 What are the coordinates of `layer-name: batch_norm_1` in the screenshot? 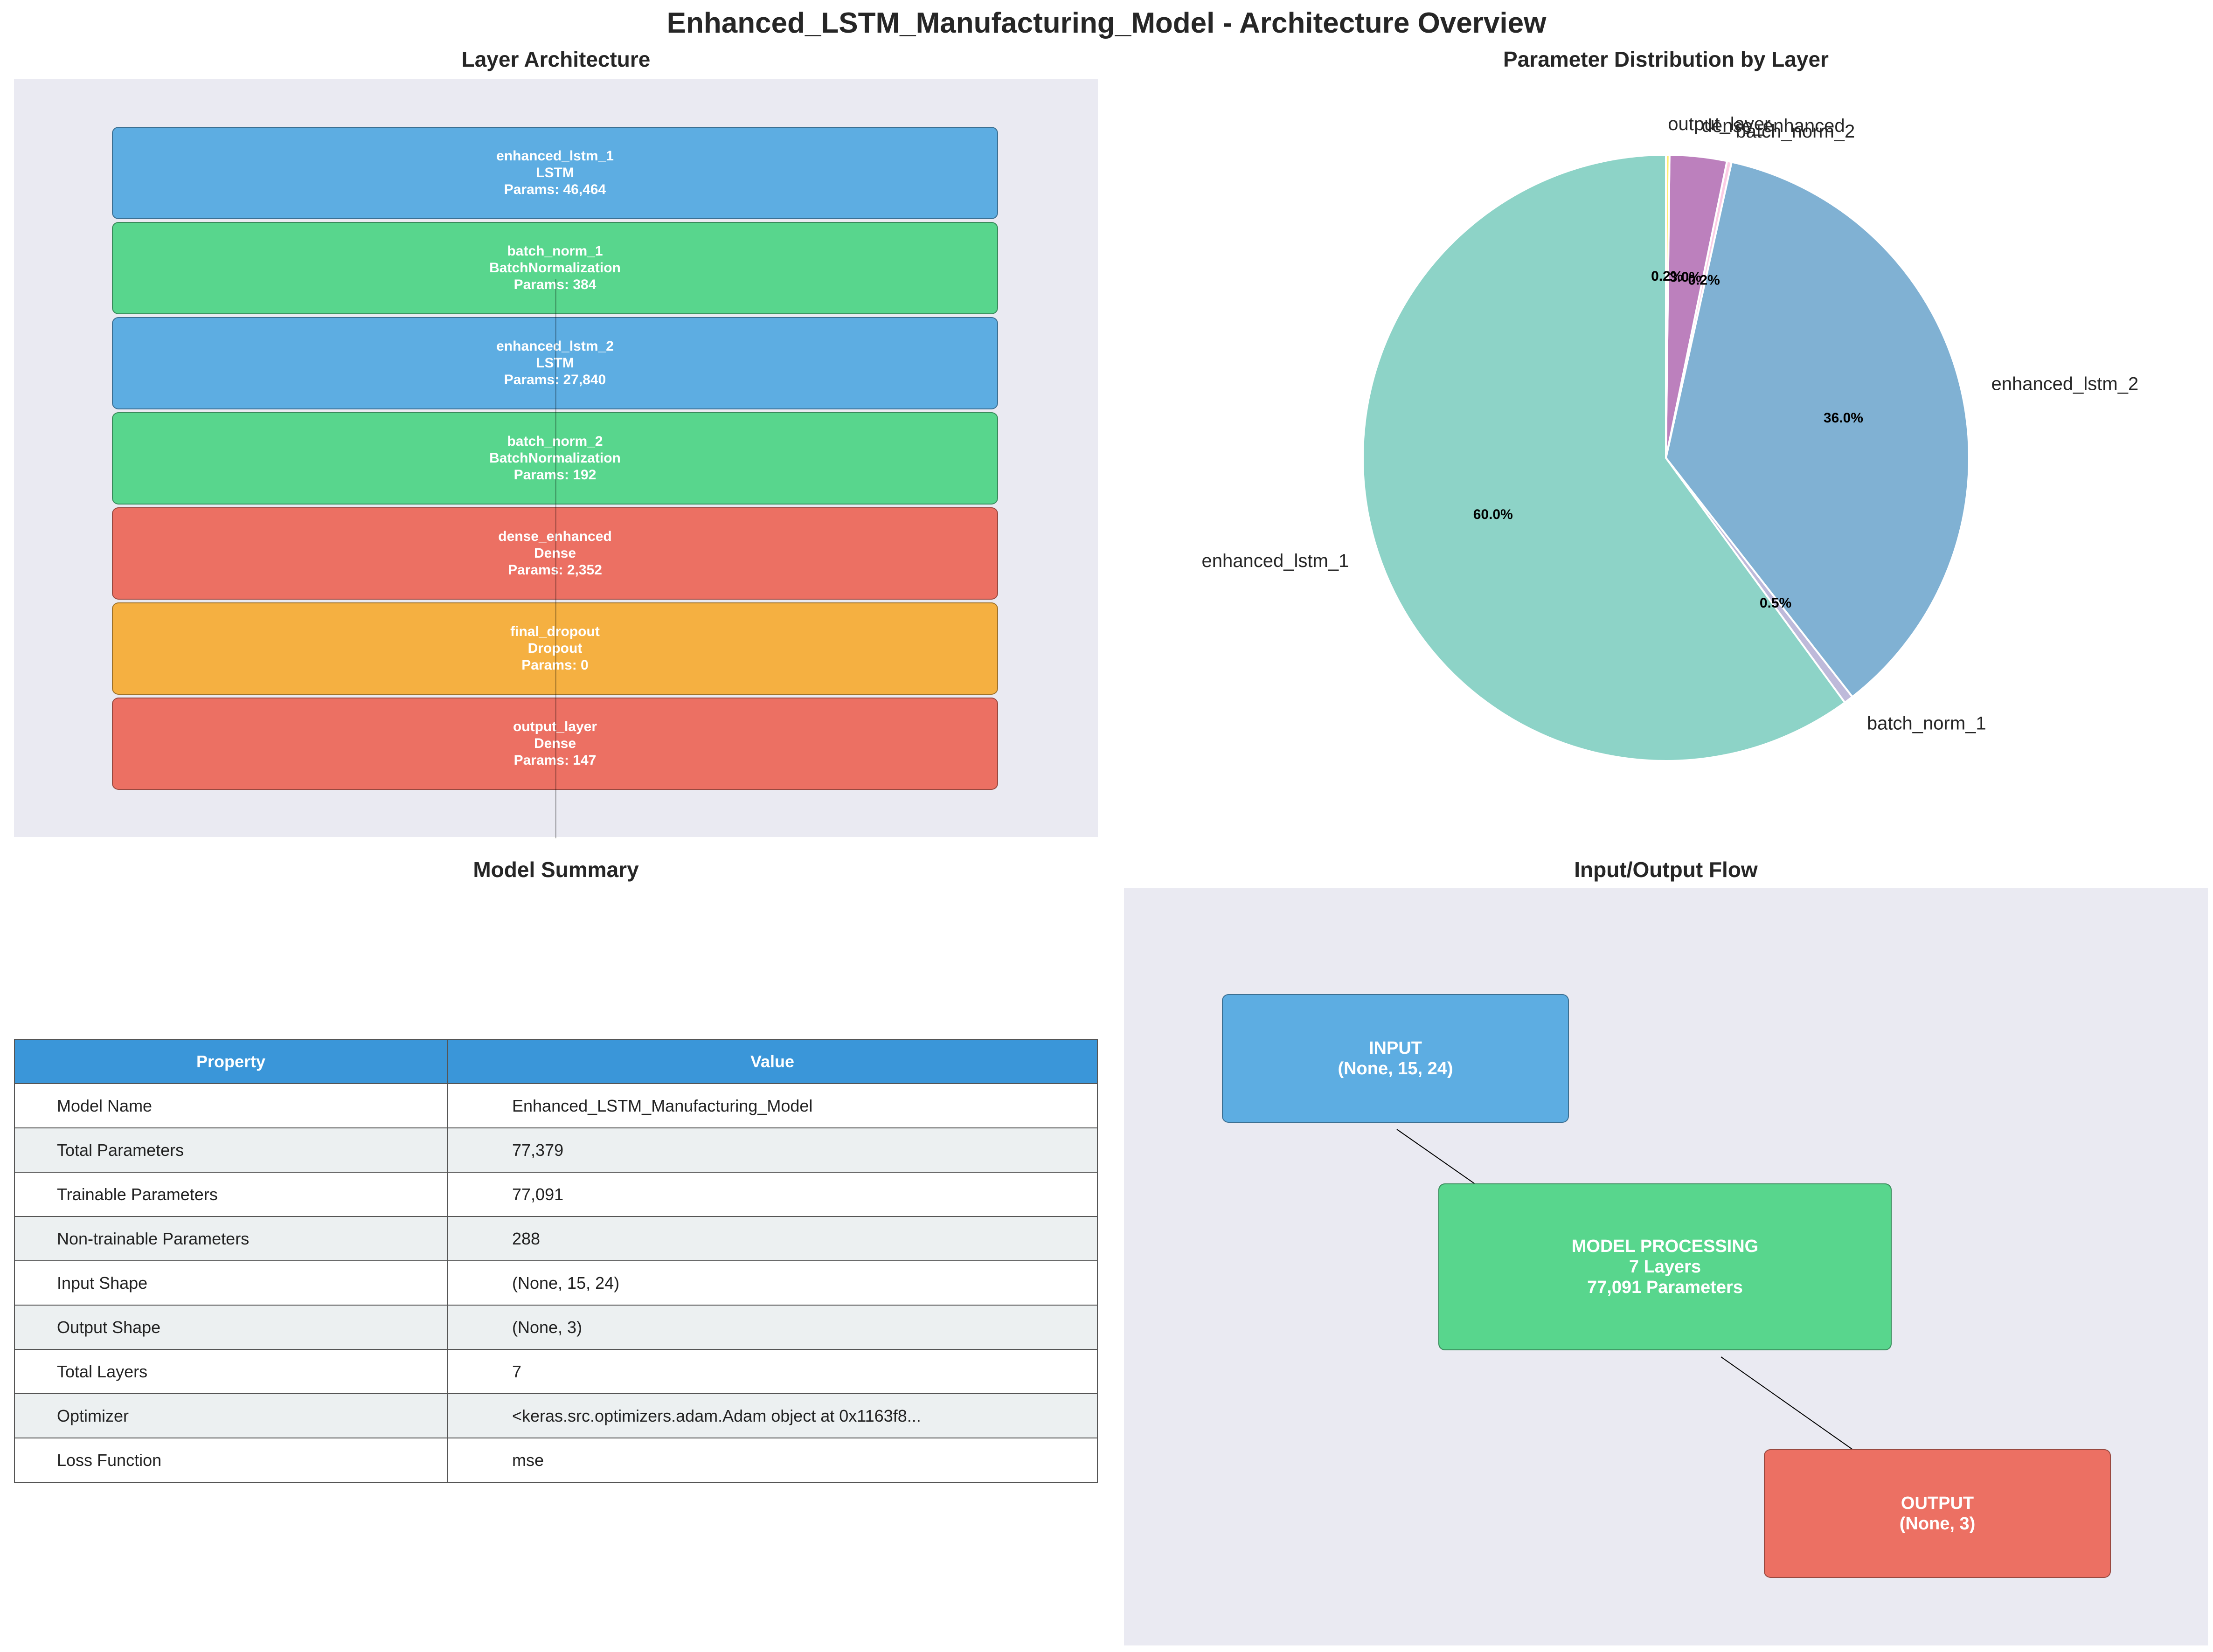 It's located at (555, 251).